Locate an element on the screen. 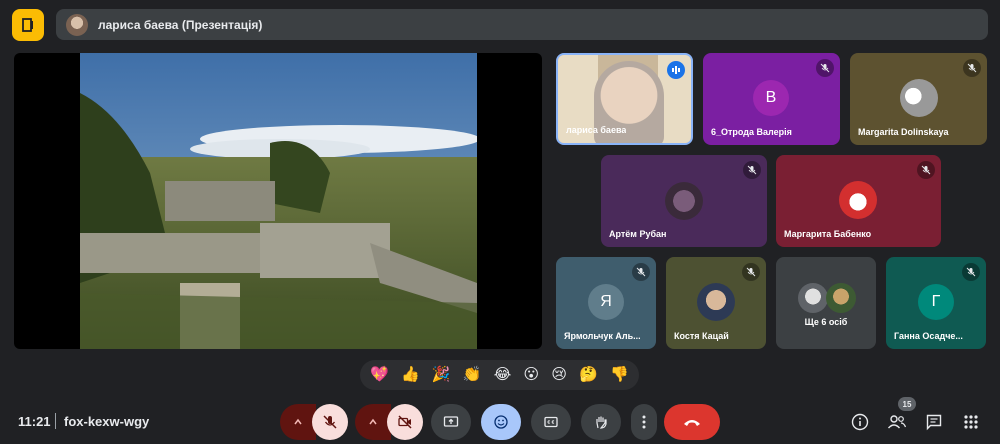 The height and width of the screenshot is (444, 1000). more-vert-icon is located at coordinates (644, 422).